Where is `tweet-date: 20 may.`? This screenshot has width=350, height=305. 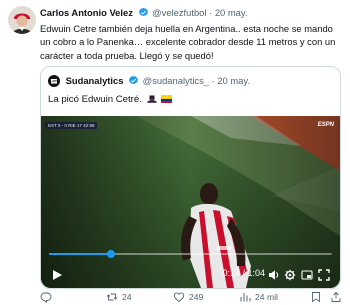
tweet-date: 20 may. is located at coordinates (231, 12).